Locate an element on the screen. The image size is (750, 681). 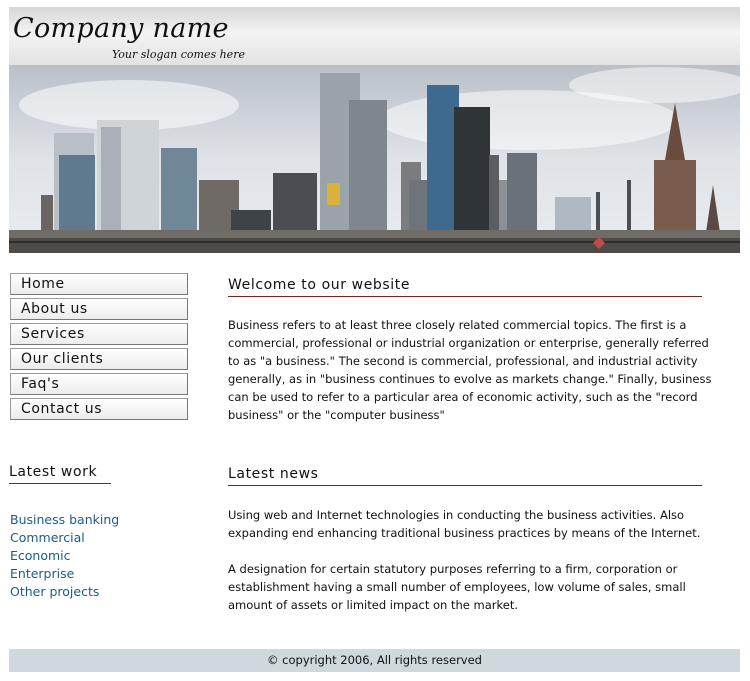
copyright-text: © copyright 2006, All rights reserved is located at coordinates (374, 660).